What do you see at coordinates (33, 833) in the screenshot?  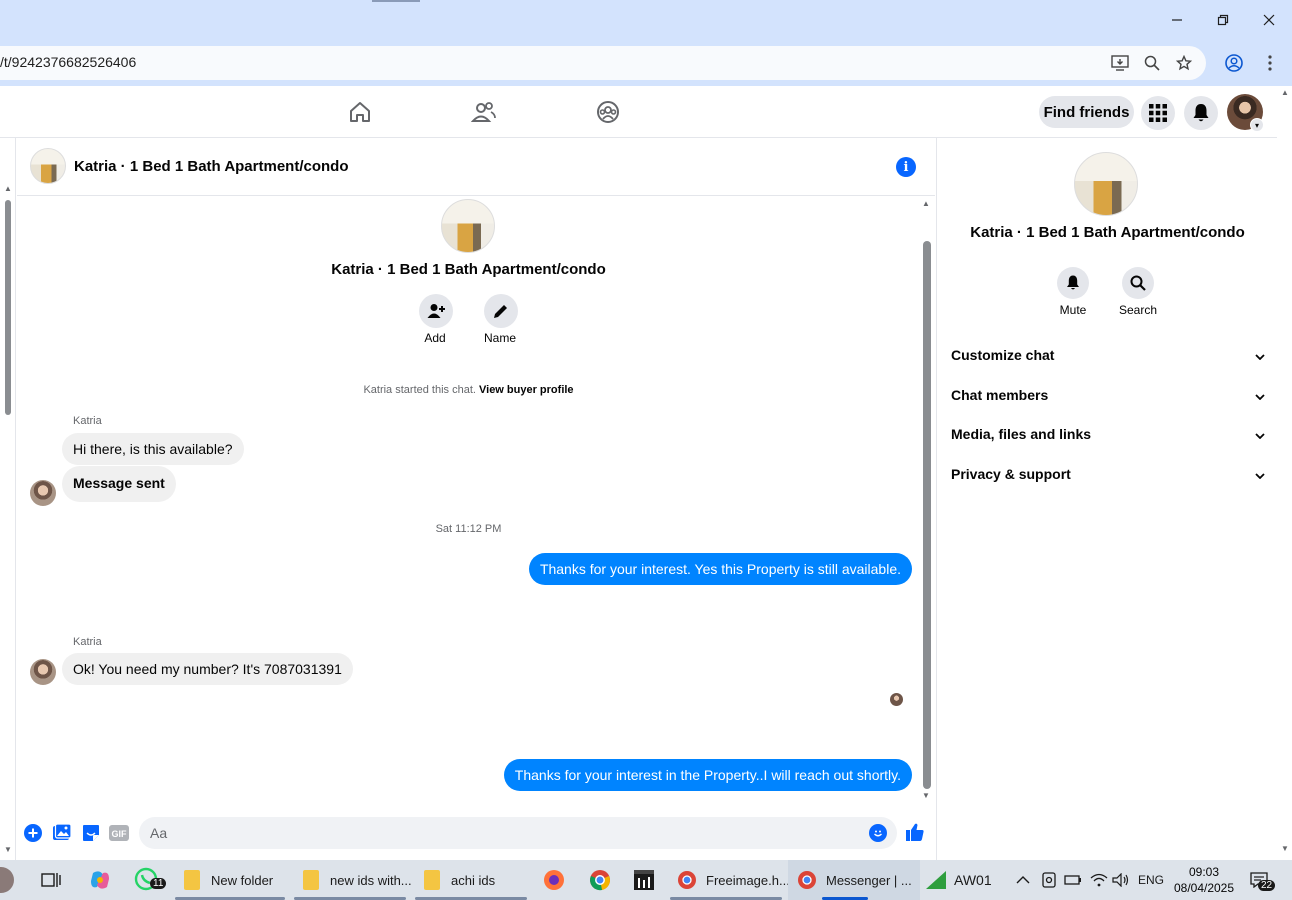 I see `more-actions-icon` at bounding box center [33, 833].